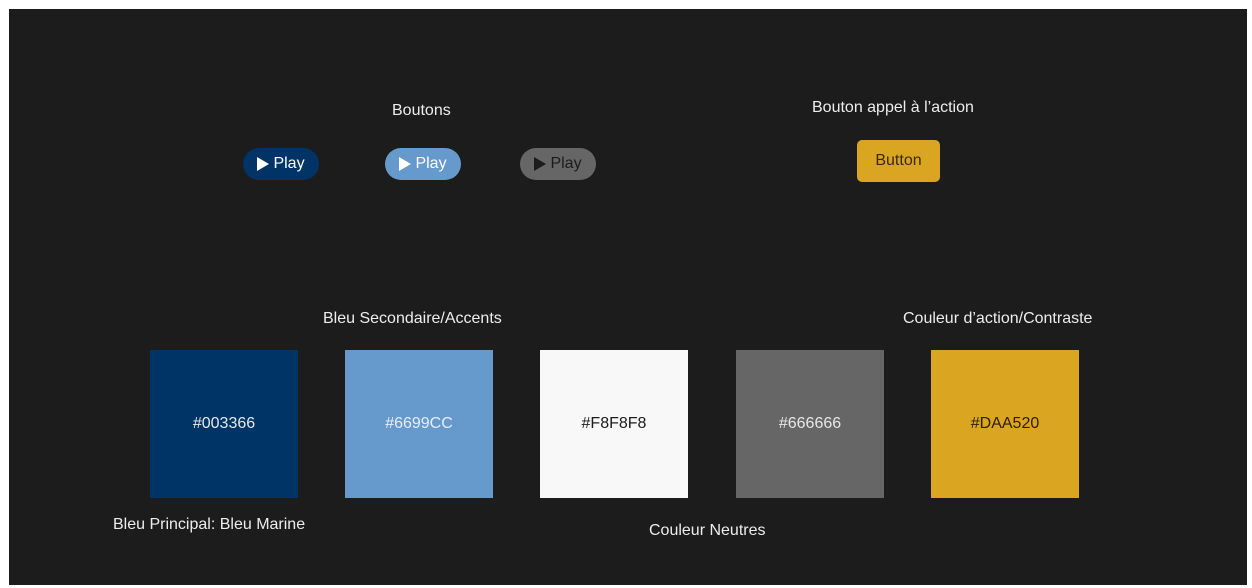 The width and height of the screenshot is (1252, 588). I want to click on neutral-colors-label: Couleur Neutres, so click(707, 530).